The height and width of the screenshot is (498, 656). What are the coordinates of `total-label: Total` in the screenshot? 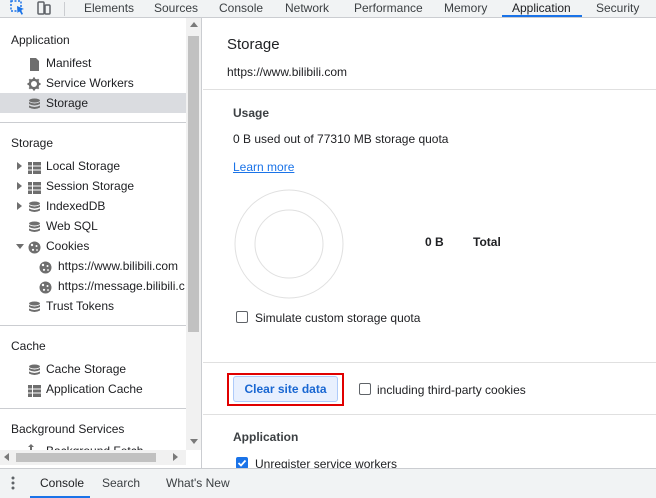 It's located at (487, 242).